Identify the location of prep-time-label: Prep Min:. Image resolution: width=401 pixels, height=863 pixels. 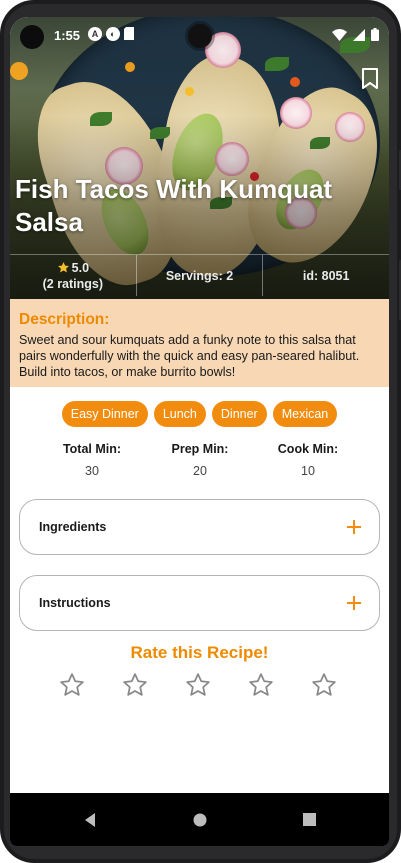
(200, 449).